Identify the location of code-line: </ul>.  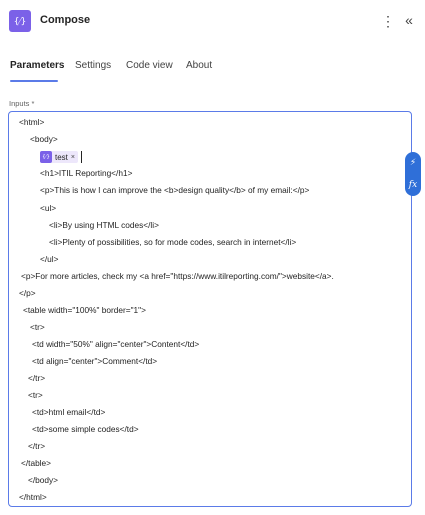
(49, 259).